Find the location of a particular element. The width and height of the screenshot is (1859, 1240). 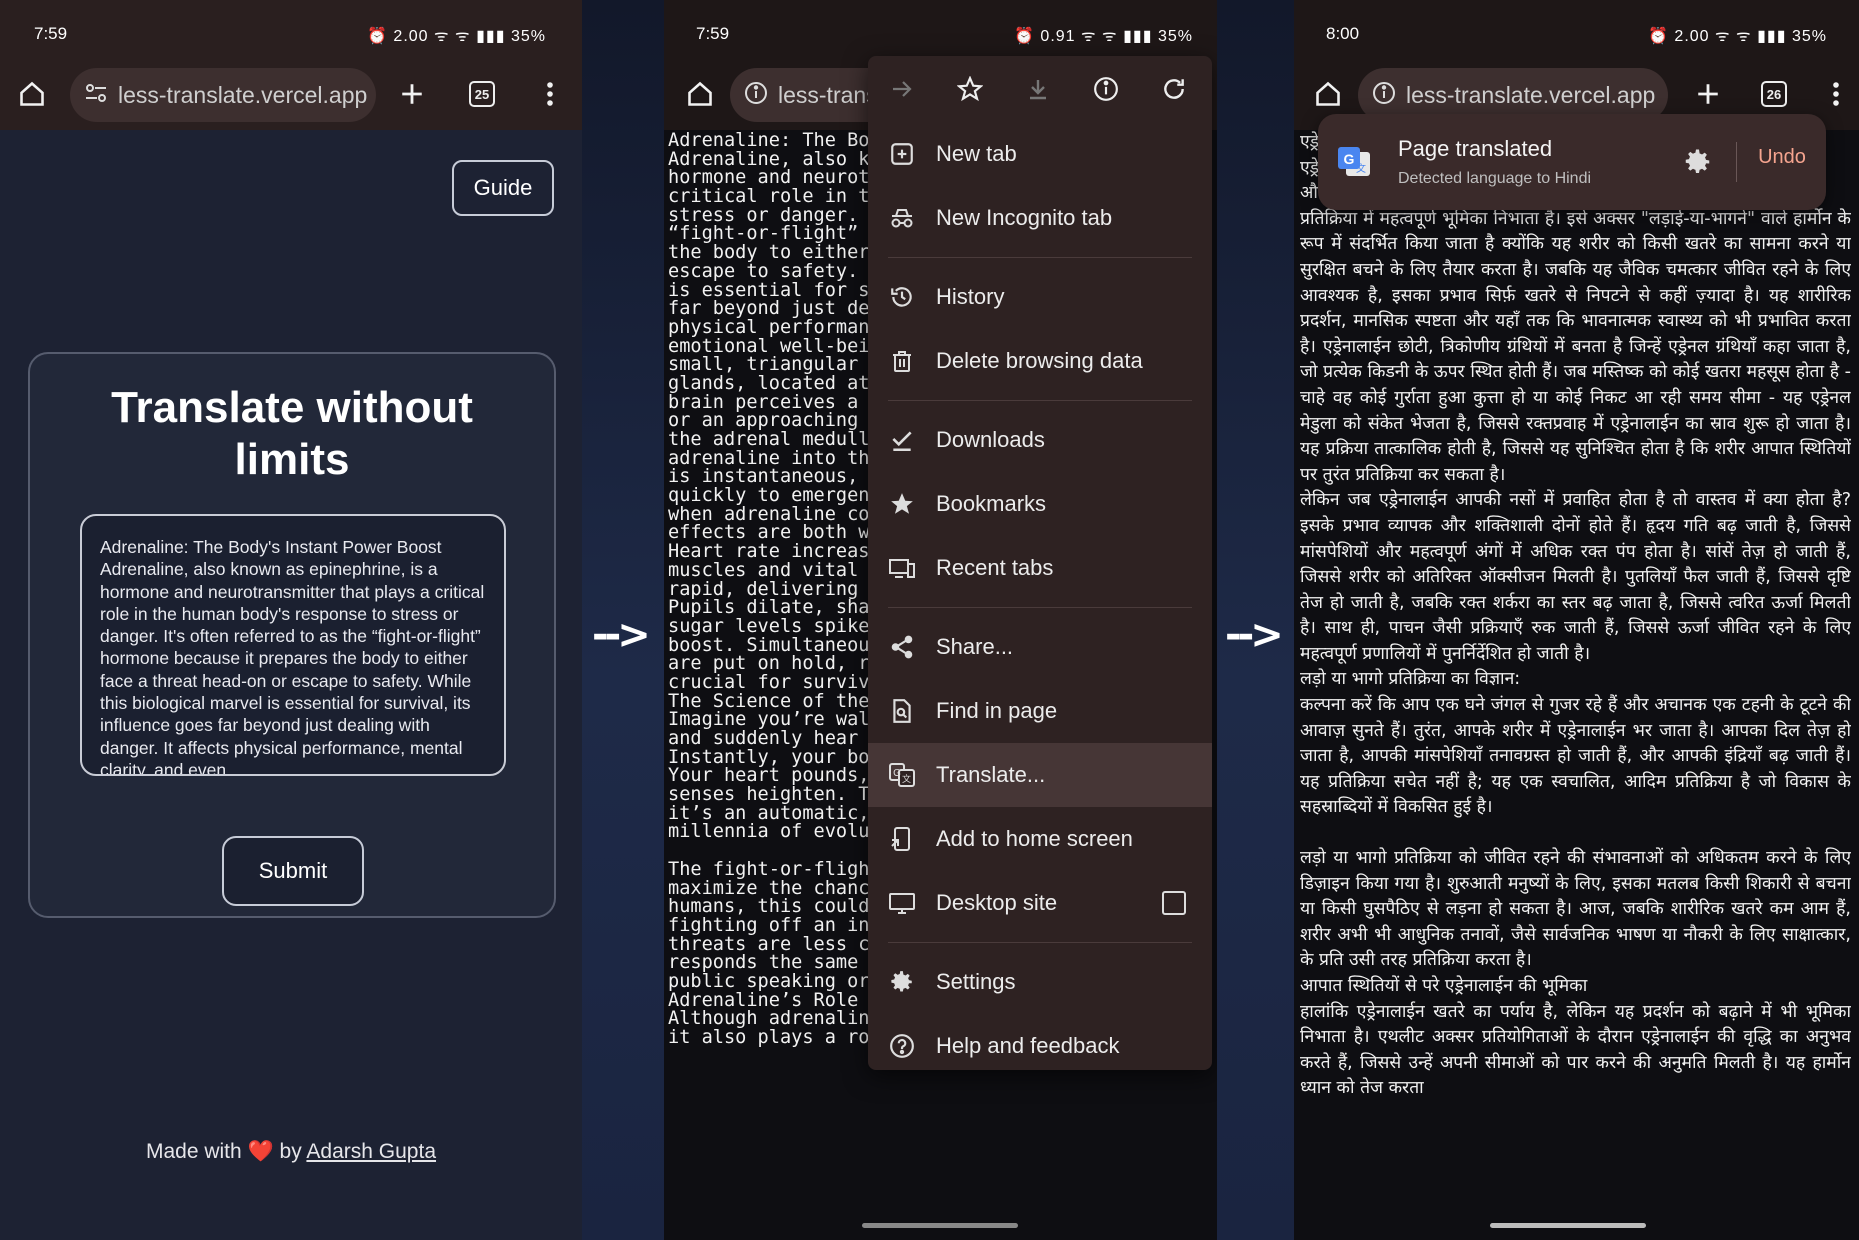

bookmark-star-icon is located at coordinates (902, 504).